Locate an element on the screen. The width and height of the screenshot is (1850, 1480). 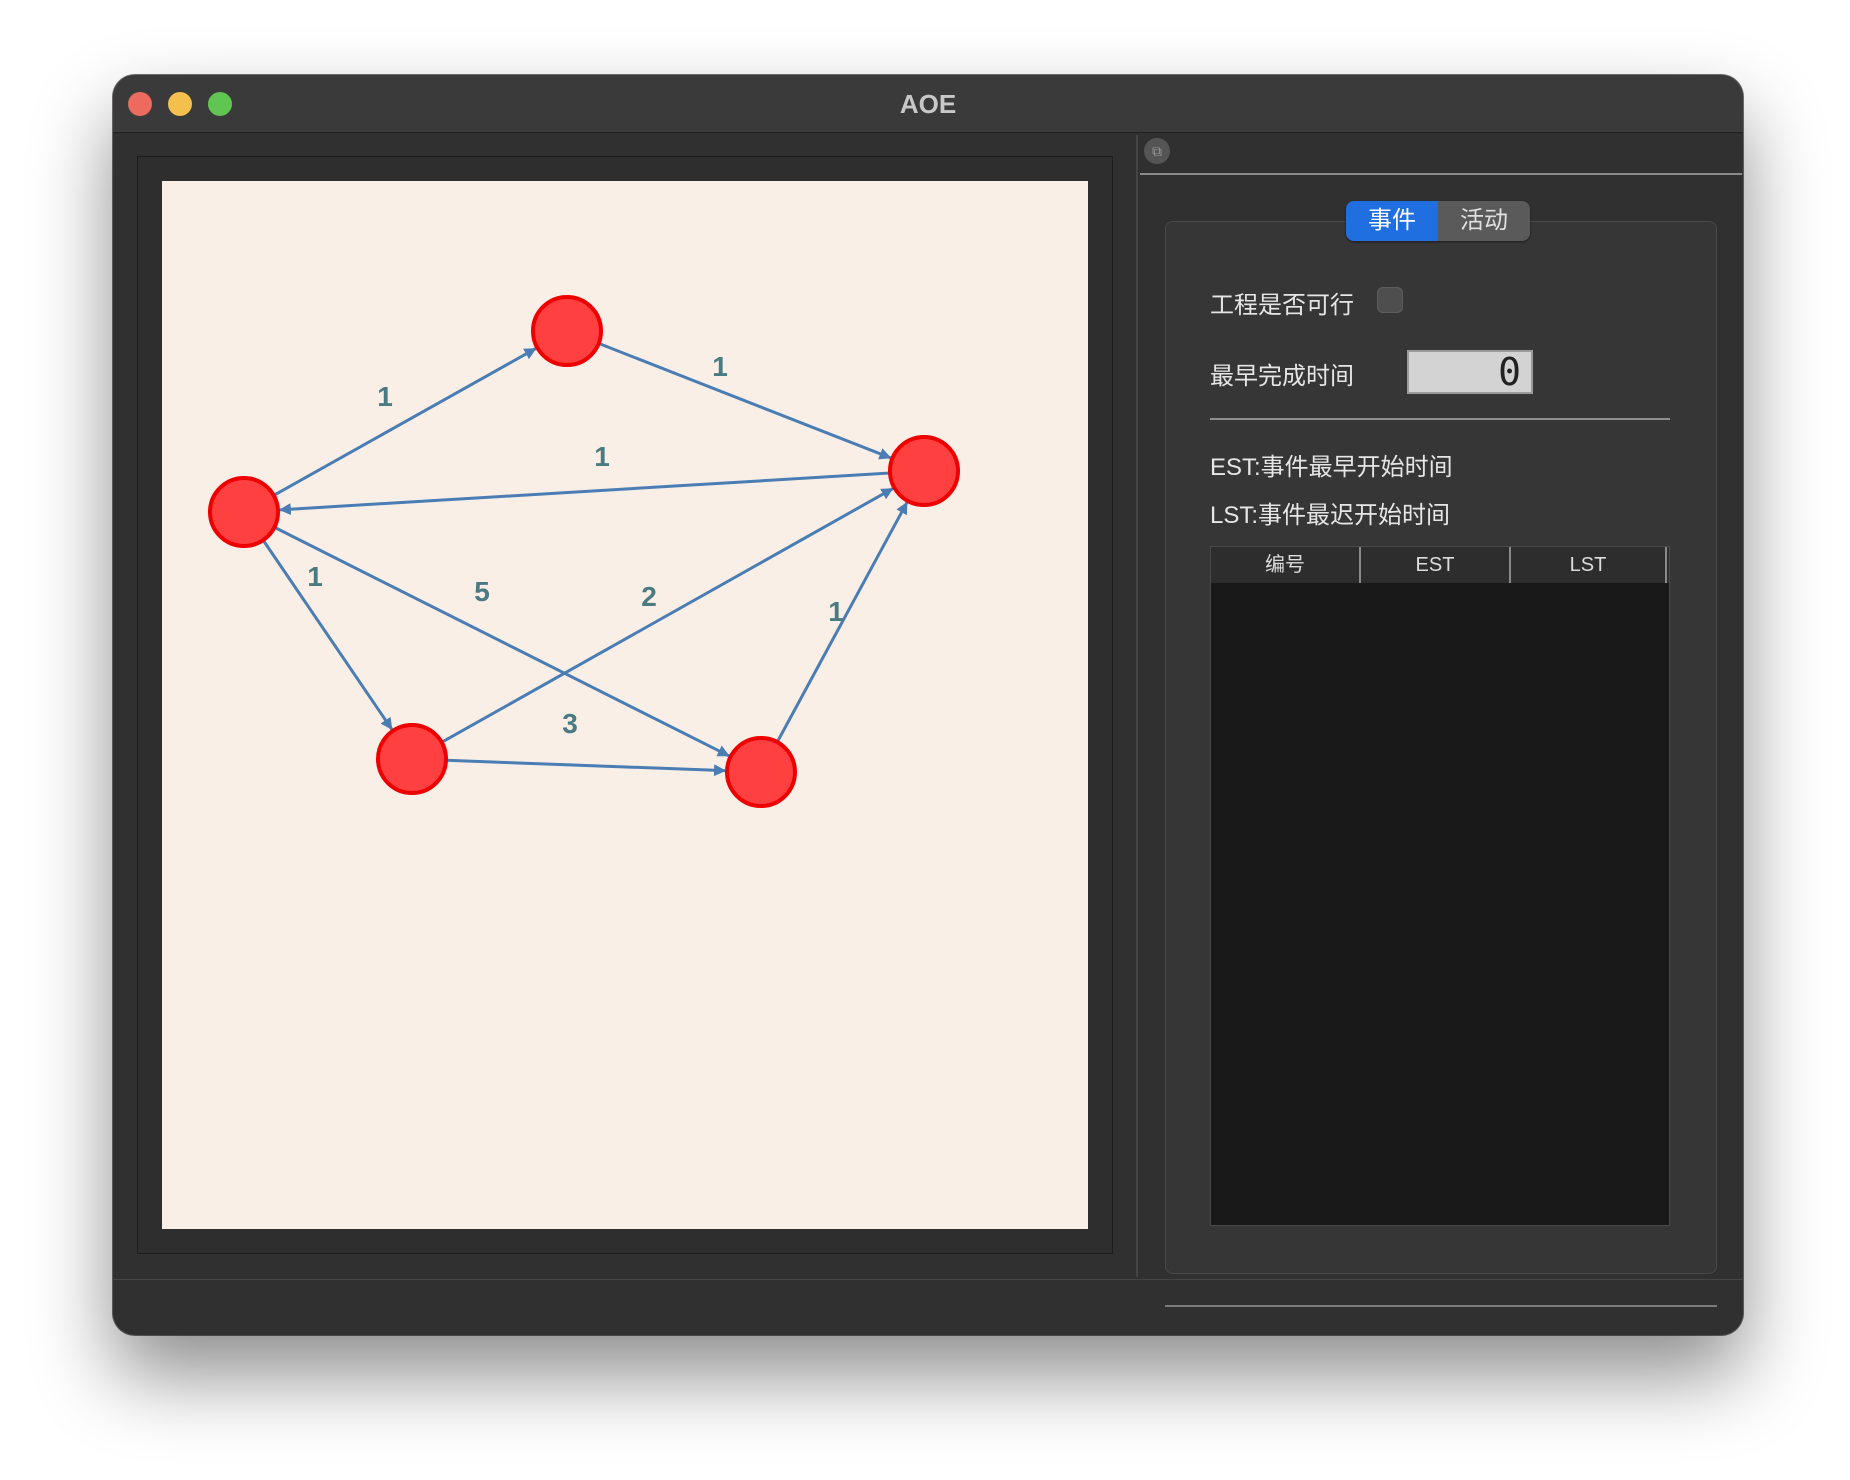
dock-title-divider is located at coordinates (1441, 174).